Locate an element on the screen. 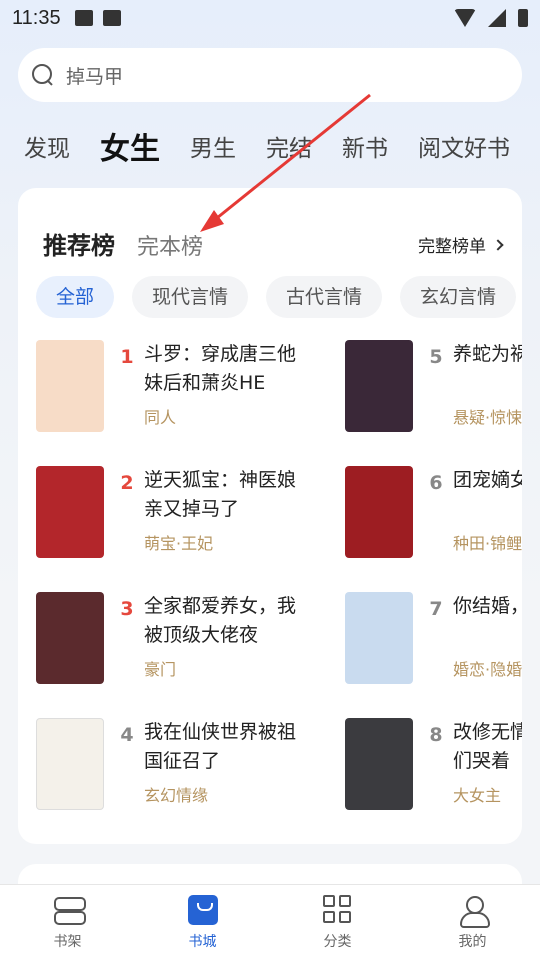  profile-icon is located at coordinates (474, 911).